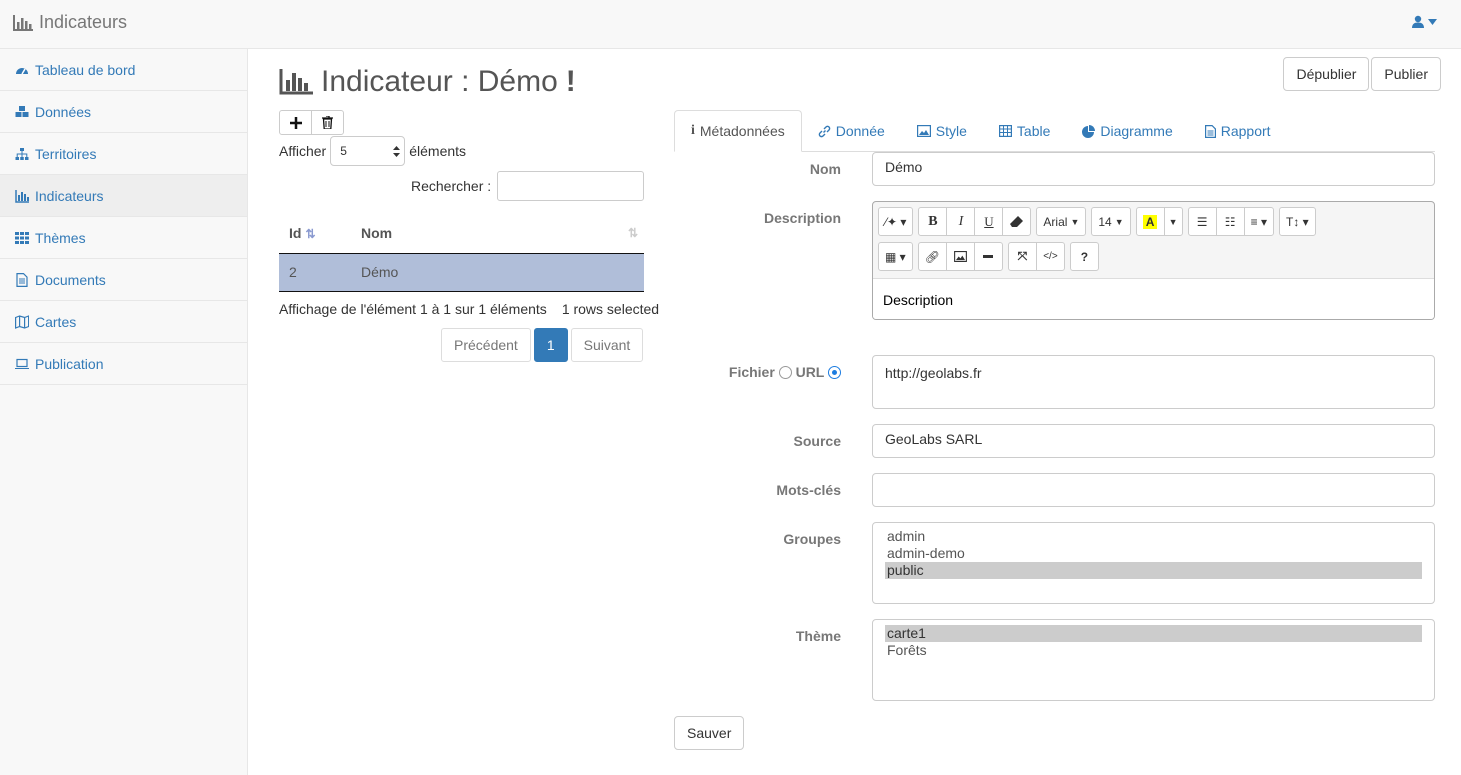 Image resolution: width=1461 pixels, height=775 pixels. I want to click on color-dropdown: ▼, so click(1173, 221).